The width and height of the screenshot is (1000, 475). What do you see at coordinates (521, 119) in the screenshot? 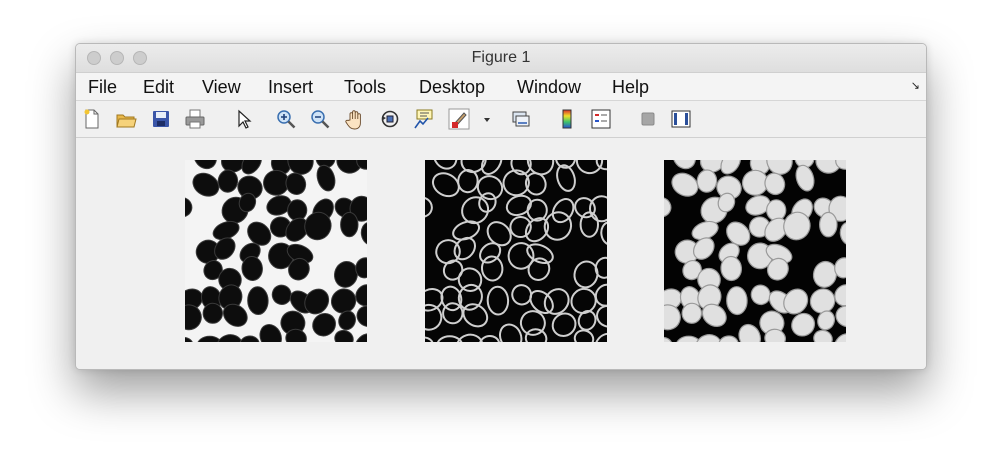
I see `link-plot-icon` at bounding box center [521, 119].